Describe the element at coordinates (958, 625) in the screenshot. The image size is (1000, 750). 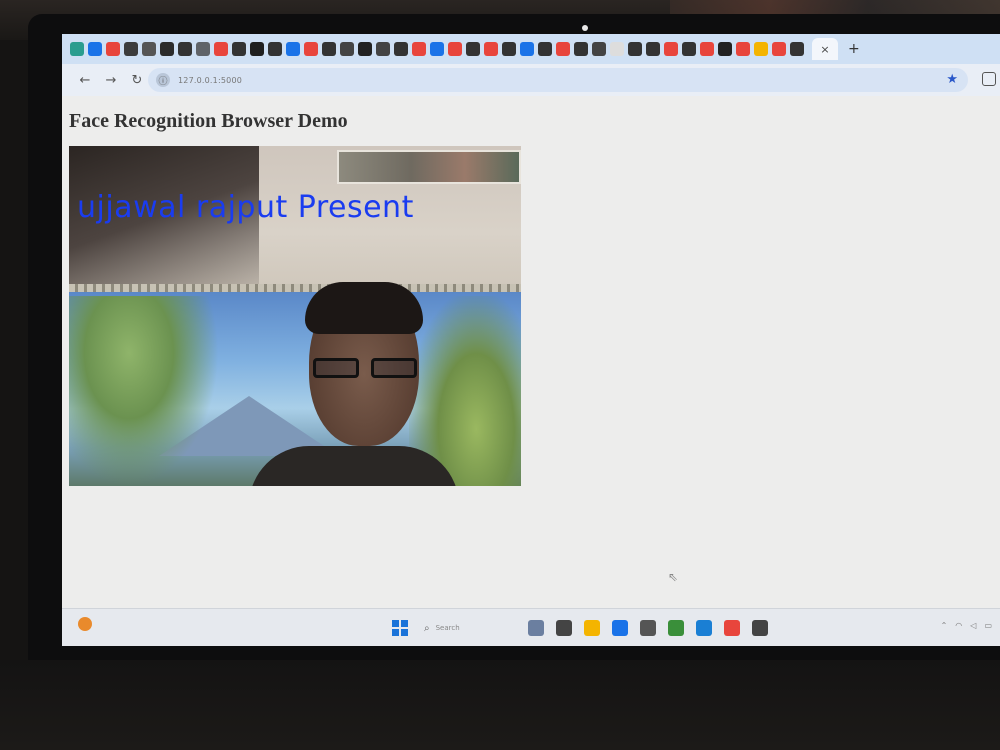
I see `wifi-icon: ◠` at that location.